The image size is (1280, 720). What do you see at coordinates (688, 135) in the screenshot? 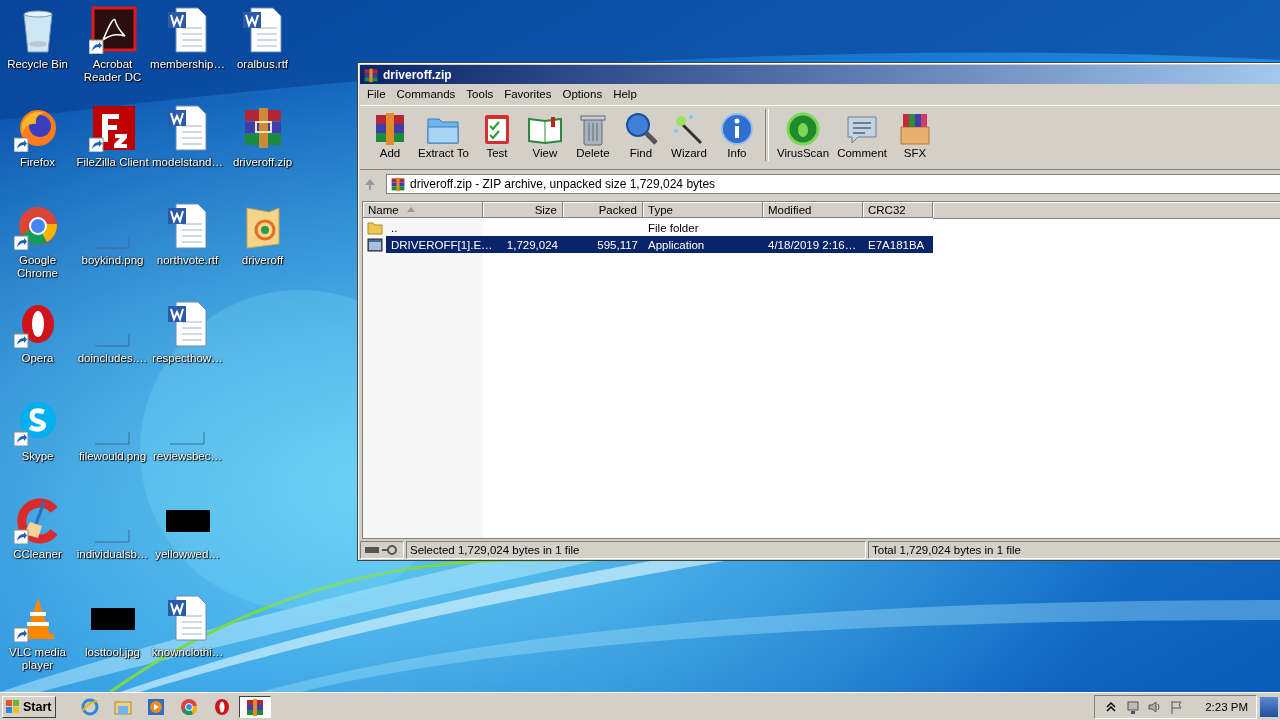
I see `toolbar-button: Wizard` at bounding box center [688, 135].